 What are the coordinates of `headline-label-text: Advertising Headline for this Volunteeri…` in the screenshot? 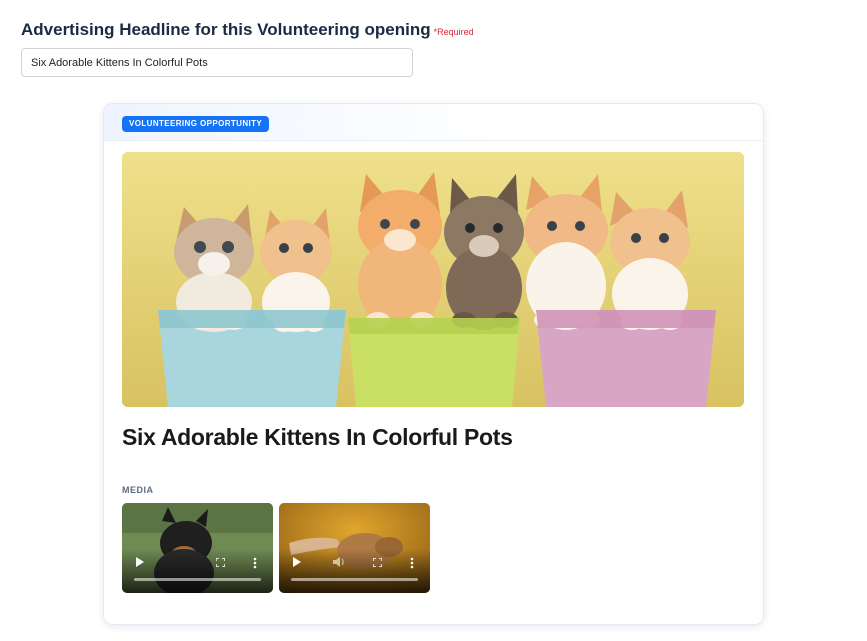 It's located at (226, 29).